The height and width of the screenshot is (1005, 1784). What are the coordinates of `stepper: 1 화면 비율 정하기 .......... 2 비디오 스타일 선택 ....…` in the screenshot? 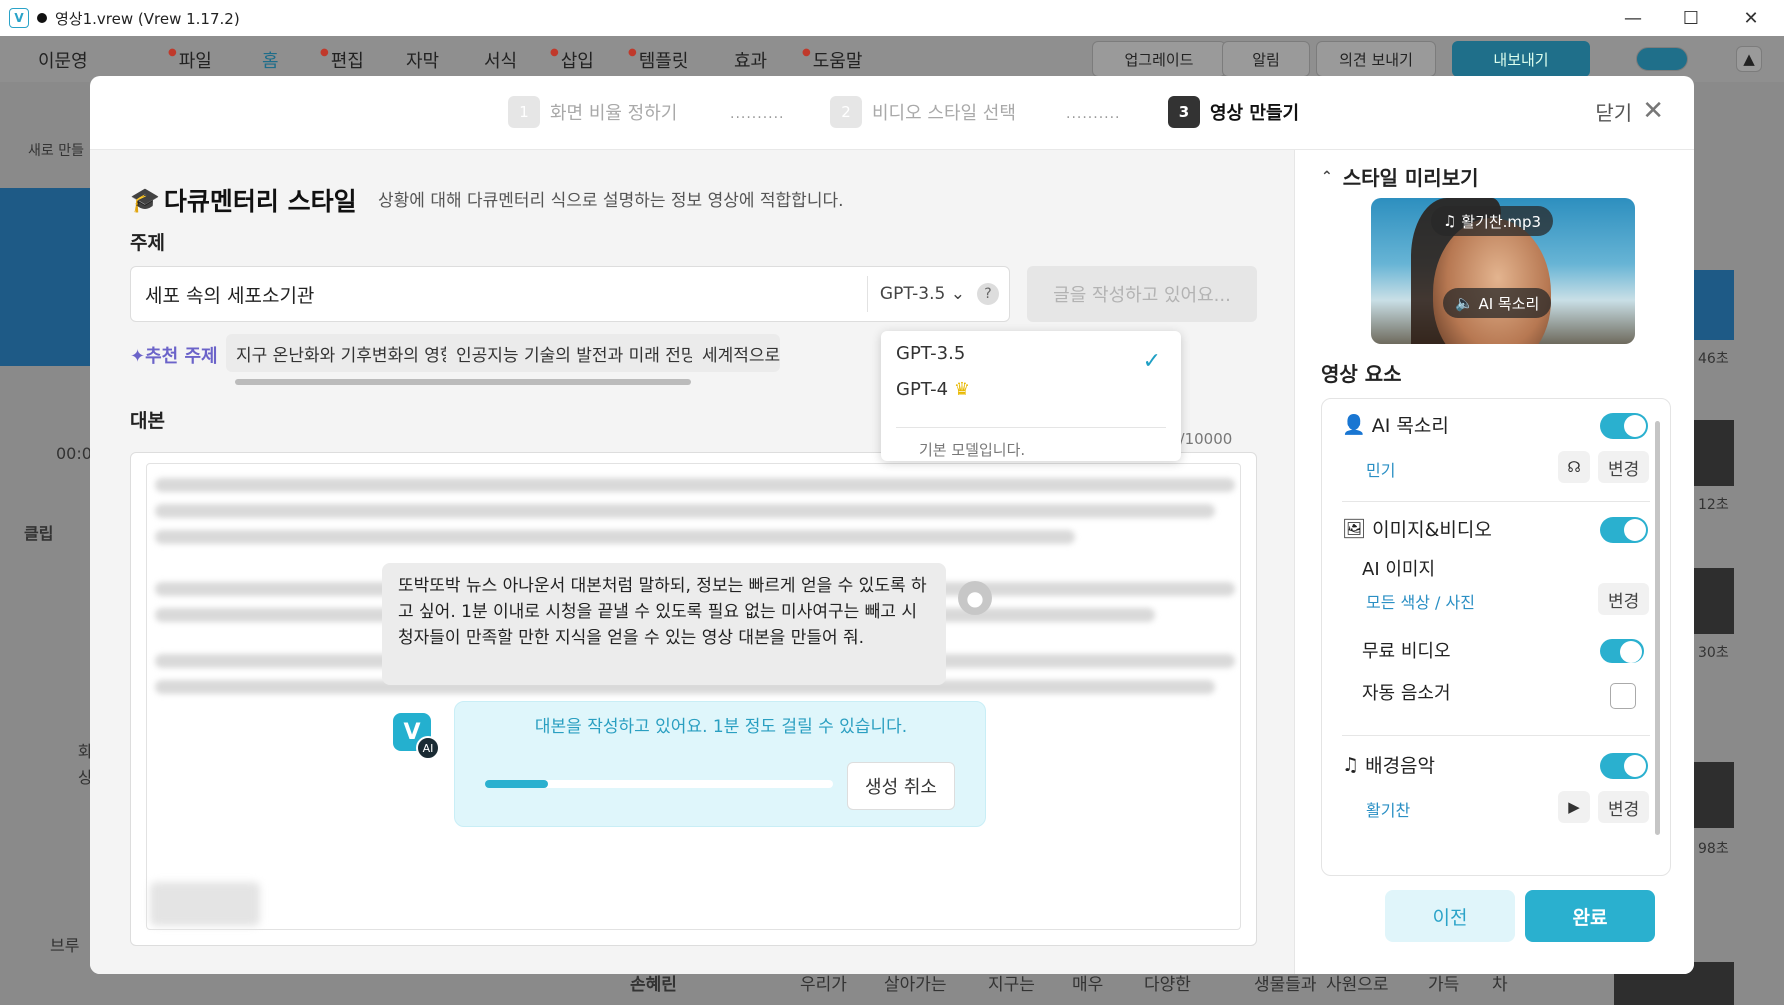 It's located at (892, 113).